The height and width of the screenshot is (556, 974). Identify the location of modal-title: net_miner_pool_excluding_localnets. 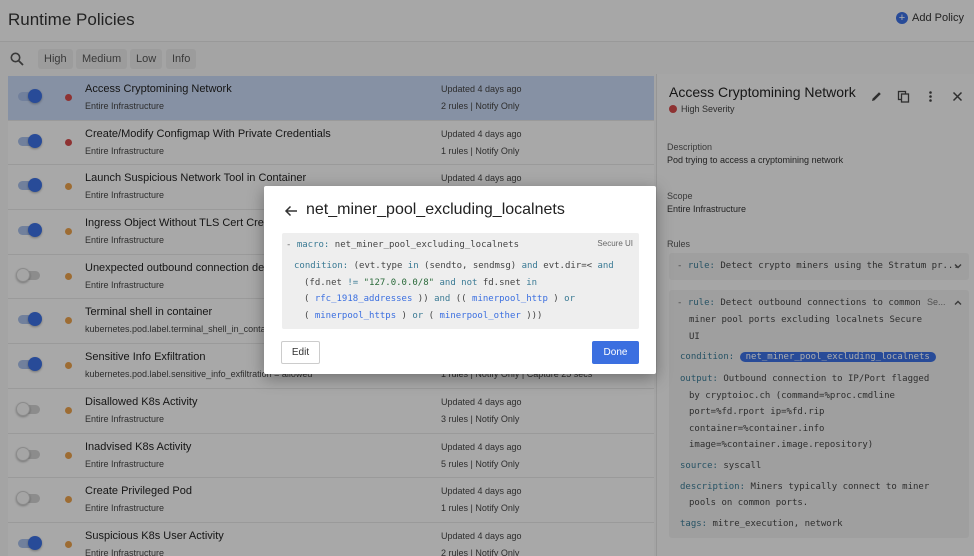
(435, 209).